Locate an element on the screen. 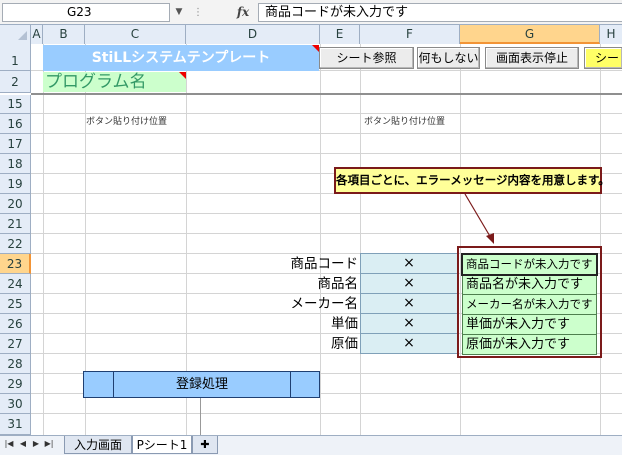 This screenshot has width=622, height=455. name-box: G23 is located at coordinates (86, 12).